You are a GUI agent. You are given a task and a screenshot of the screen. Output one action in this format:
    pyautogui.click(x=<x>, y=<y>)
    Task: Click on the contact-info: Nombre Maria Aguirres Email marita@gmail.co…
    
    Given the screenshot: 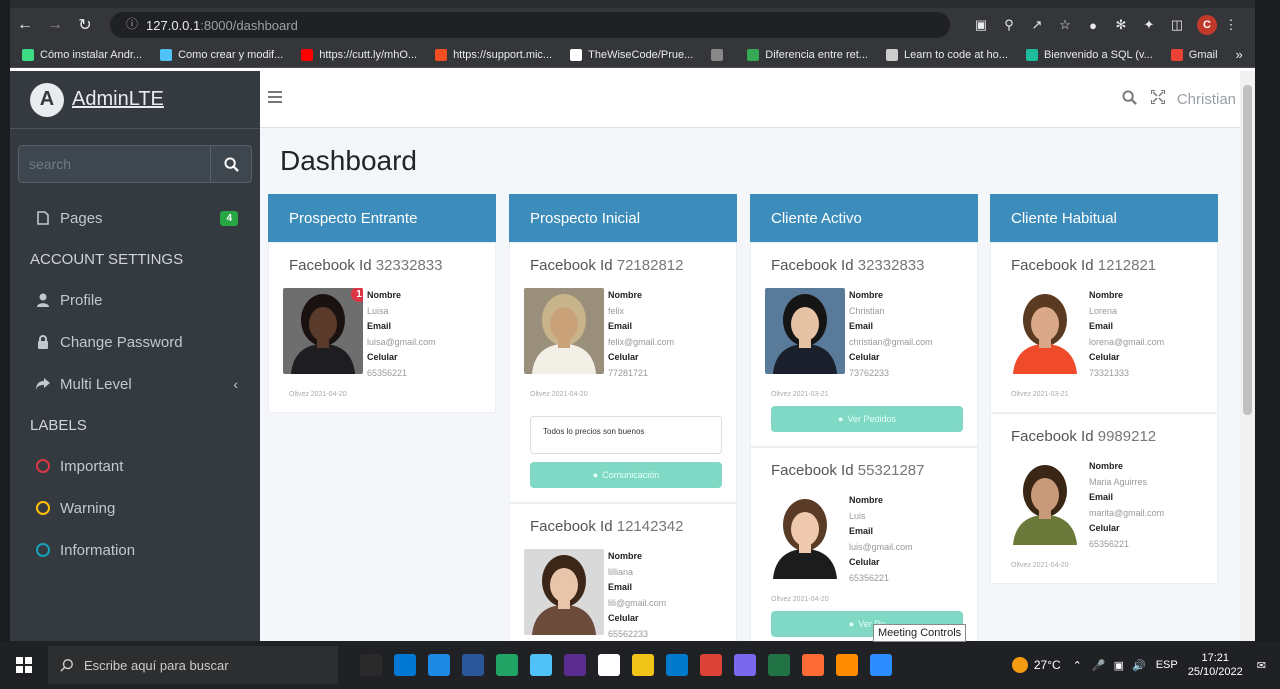 What is the action you would take?
    pyautogui.click(x=1126, y=505)
    